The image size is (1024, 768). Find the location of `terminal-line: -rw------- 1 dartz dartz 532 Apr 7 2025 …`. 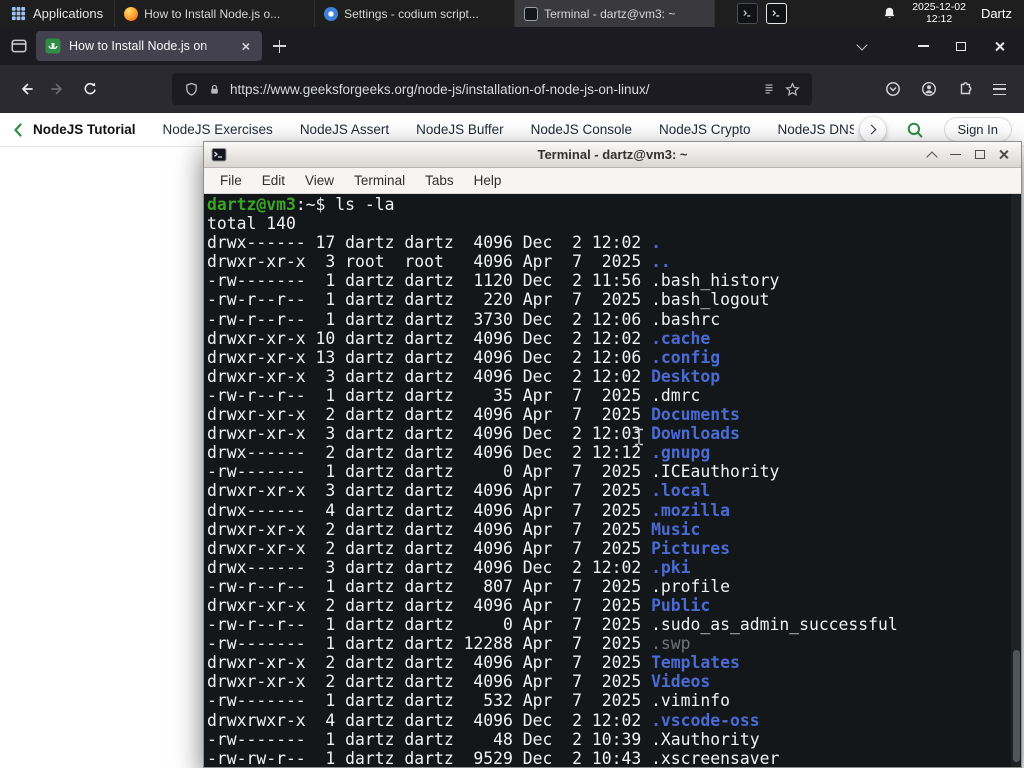

terminal-line: -rw------- 1 dartz dartz 532 Apr 7 2025 … is located at coordinates (469, 701).